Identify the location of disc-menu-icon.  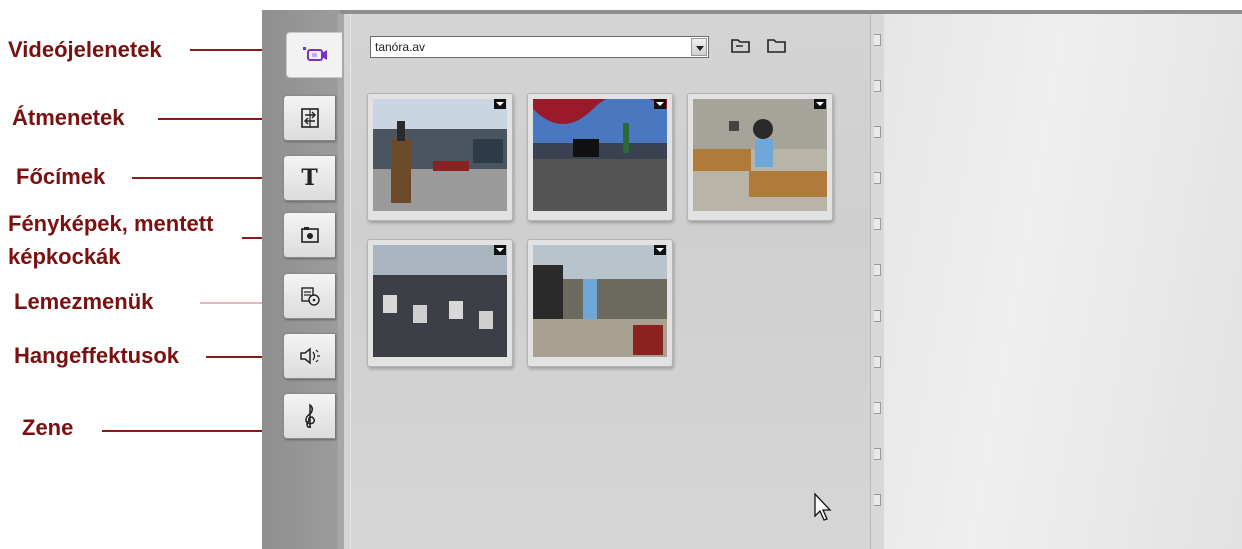
(310, 296).